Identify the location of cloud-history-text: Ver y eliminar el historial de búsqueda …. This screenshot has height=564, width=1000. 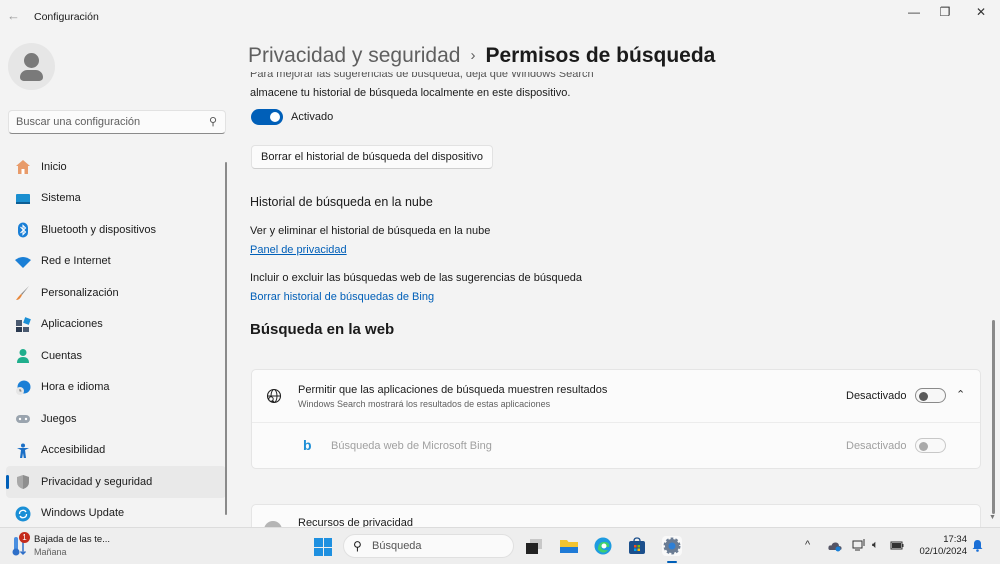
(370, 231).